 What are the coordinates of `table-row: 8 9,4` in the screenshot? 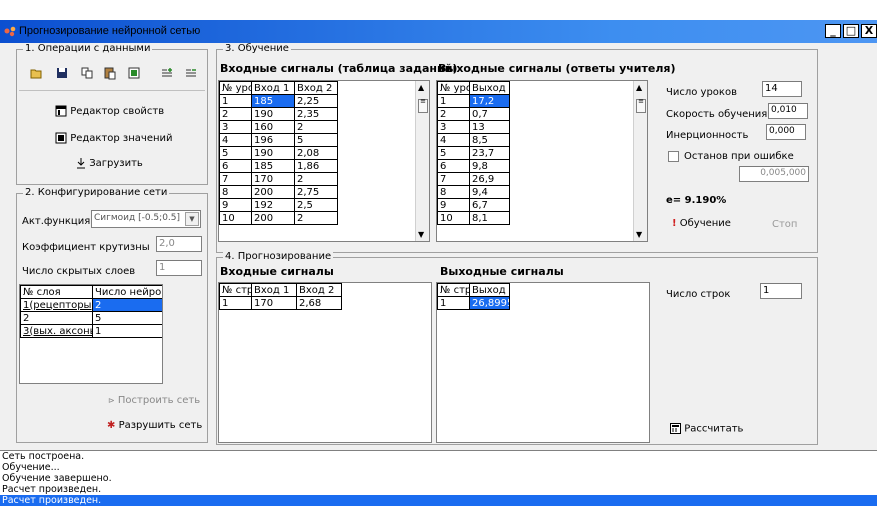 It's located at (473, 192).